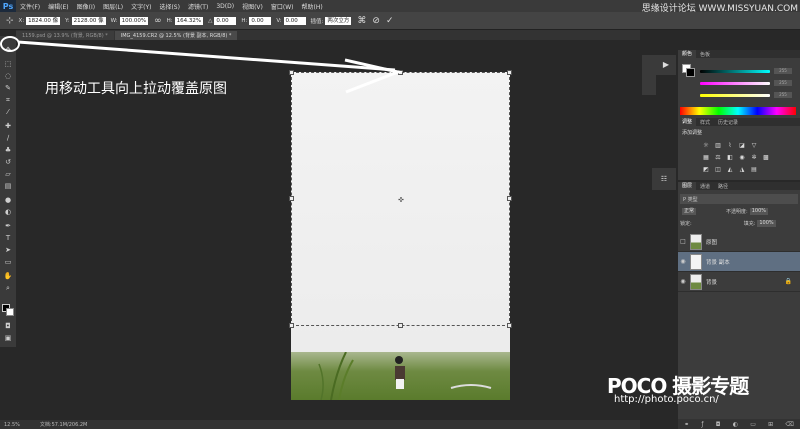 This screenshot has width=800, height=429. Describe the element at coordinates (735, 424) in the screenshot. I see `adjustment-layer-icon: ◐` at that location.